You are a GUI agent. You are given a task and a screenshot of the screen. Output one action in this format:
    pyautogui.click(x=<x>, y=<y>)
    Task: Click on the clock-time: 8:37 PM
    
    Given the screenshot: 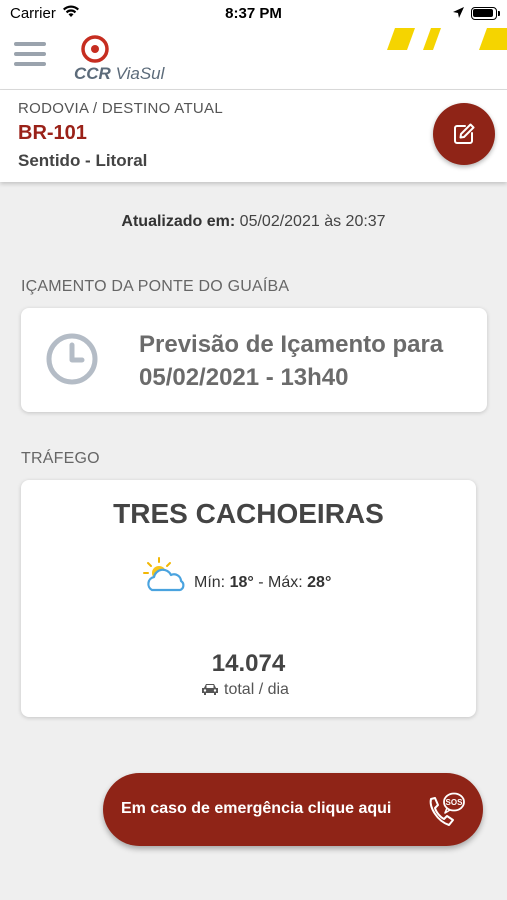 What is the action you would take?
    pyautogui.click(x=253, y=13)
    